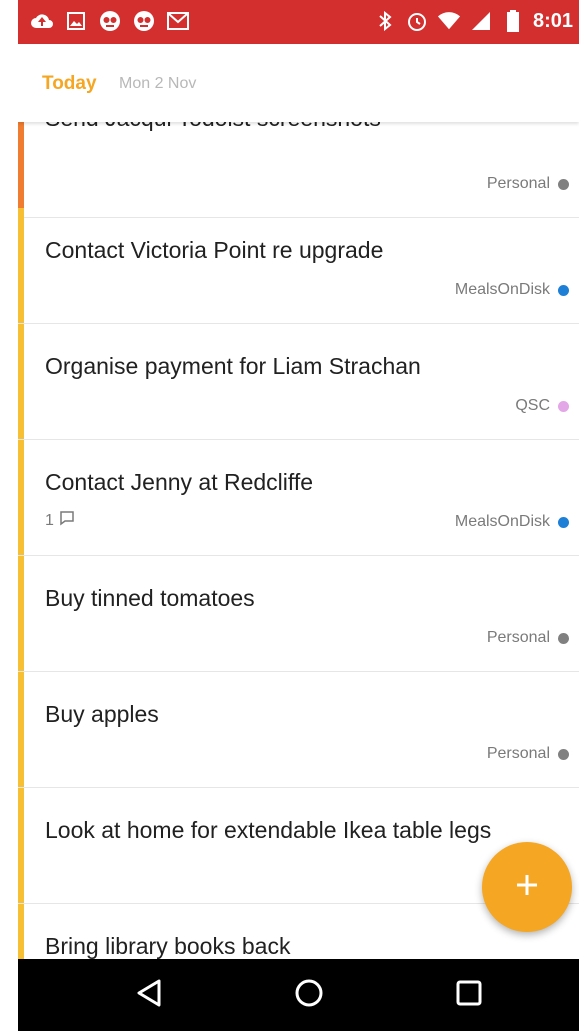 The width and height of the screenshot is (579, 1031). I want to click on task-title: Contact Victoria Point re upgrade, so click(214, 250).